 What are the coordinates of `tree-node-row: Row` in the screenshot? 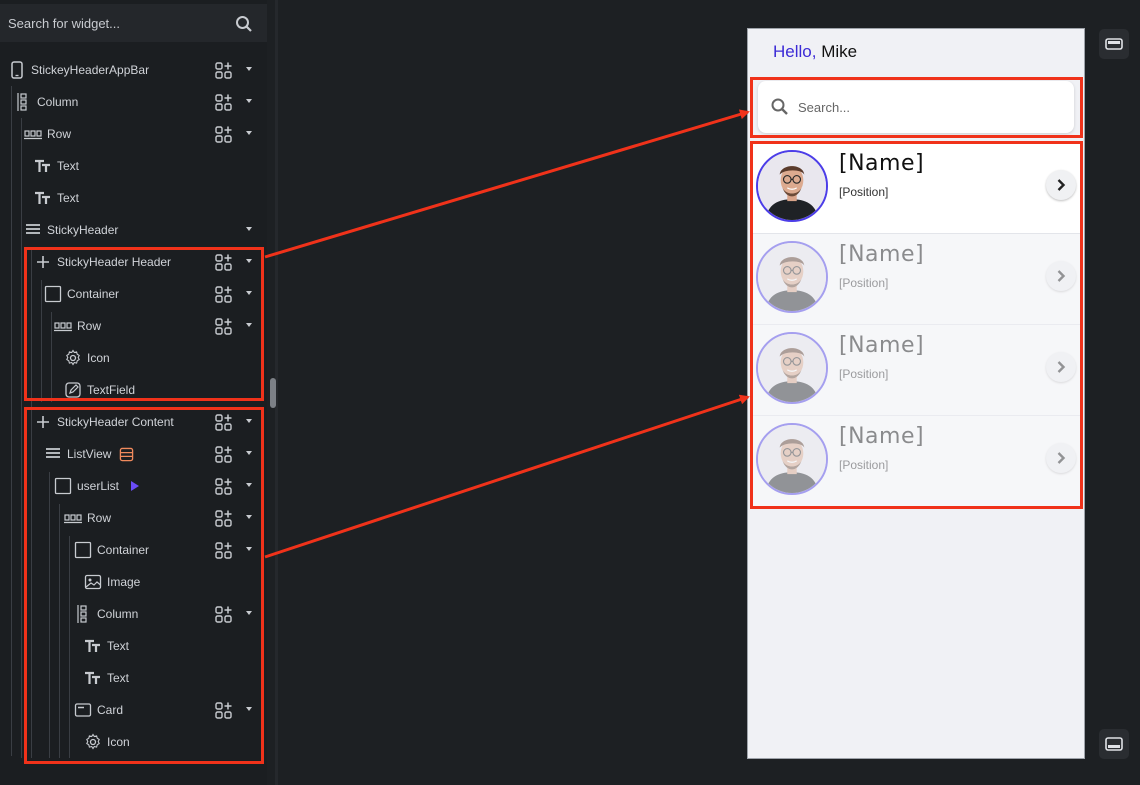 It's located at (133, 134).